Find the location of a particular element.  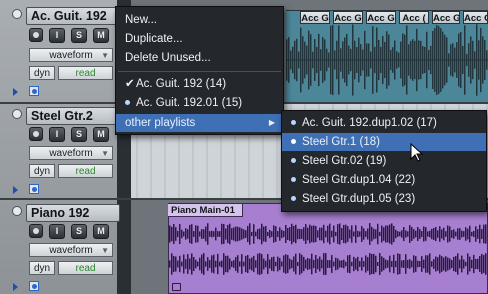

track-name-piano-192: Piano 192 is located at coordinates (73, 213).